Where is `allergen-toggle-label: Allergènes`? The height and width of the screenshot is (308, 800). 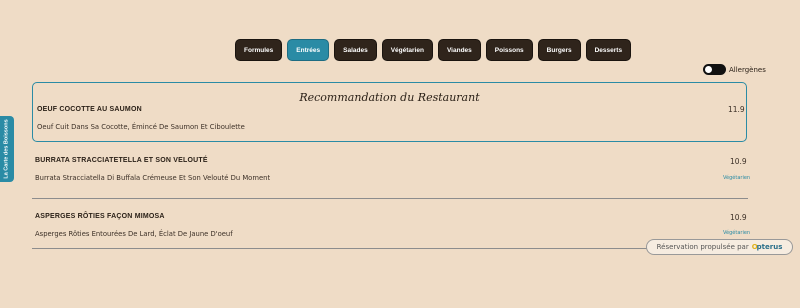
allergen-toggle-label: Allergènes is located at coordinates (747, 69).